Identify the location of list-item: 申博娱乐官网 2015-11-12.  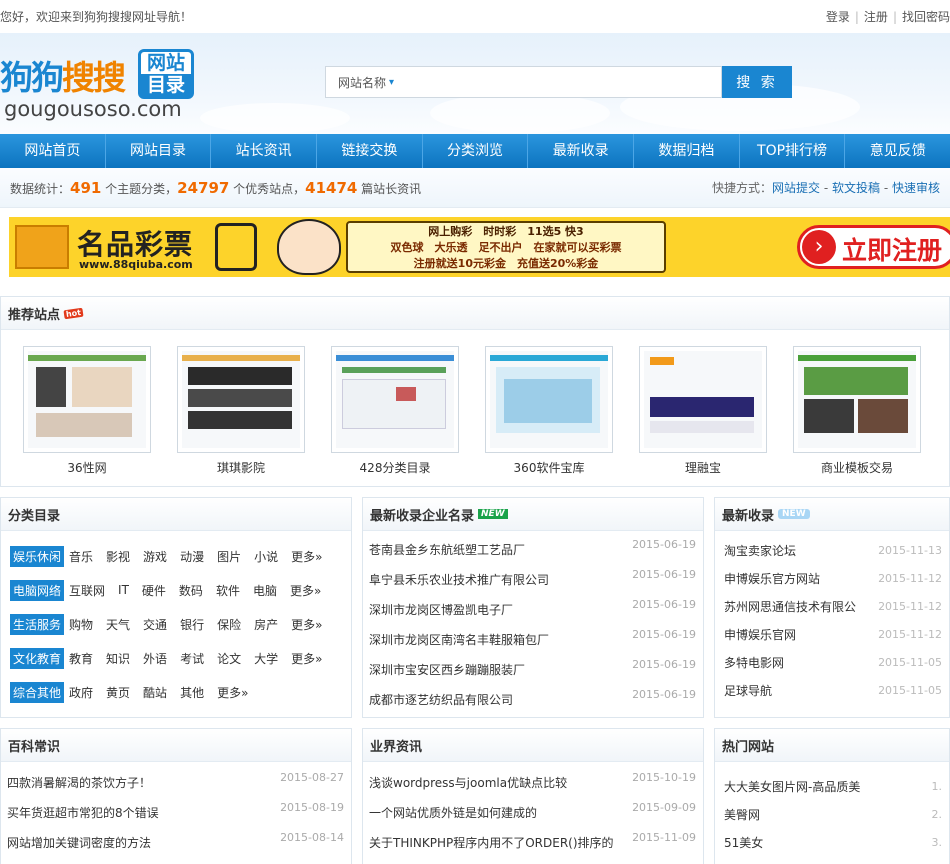
(832, 634).